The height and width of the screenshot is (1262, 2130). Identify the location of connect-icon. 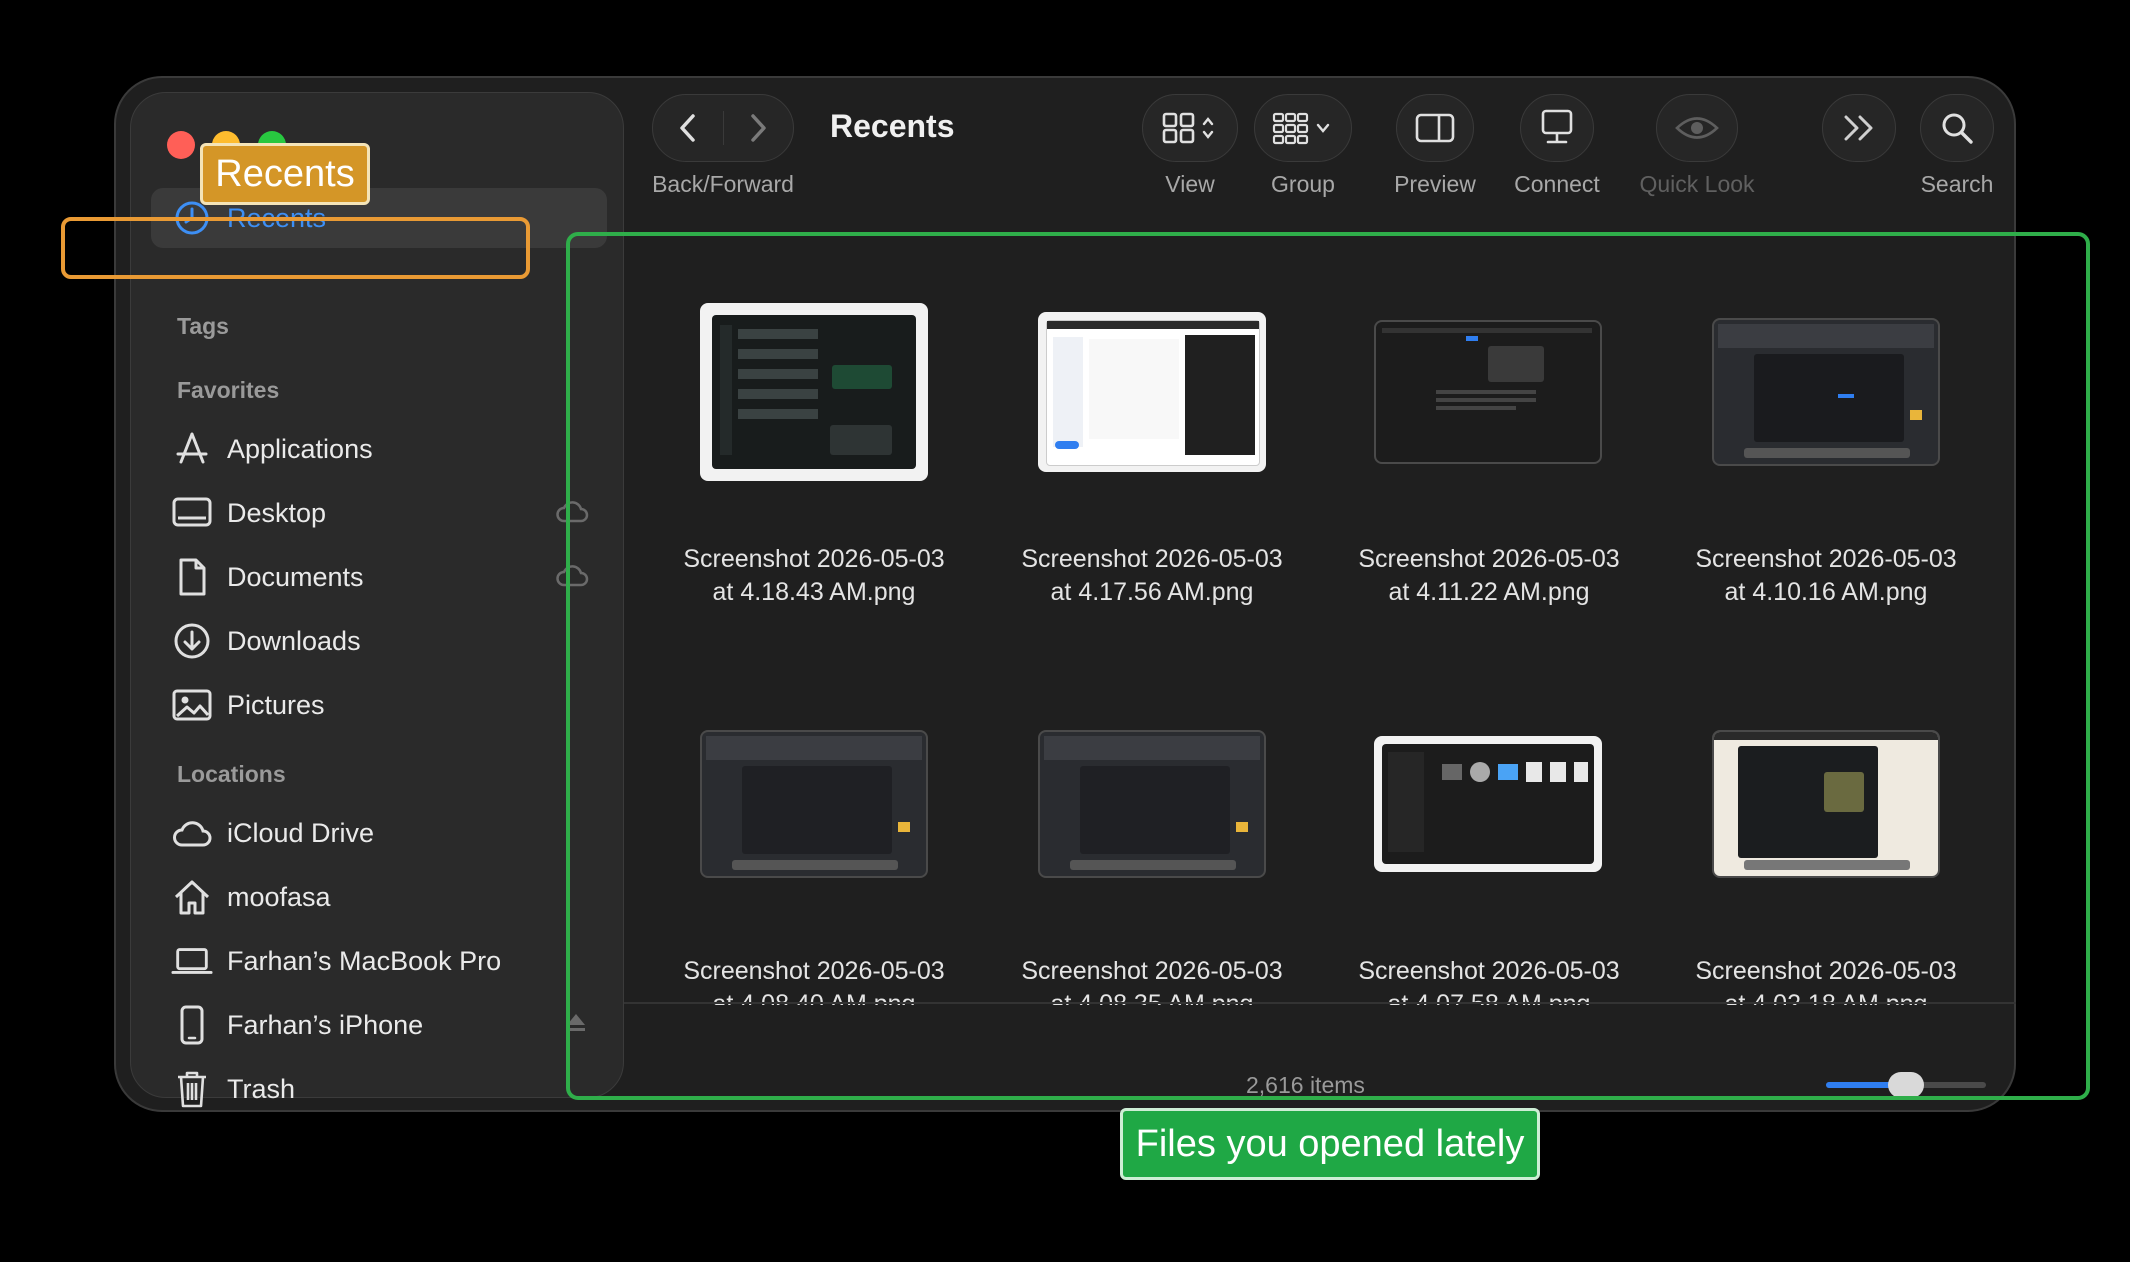
(1557, 126).